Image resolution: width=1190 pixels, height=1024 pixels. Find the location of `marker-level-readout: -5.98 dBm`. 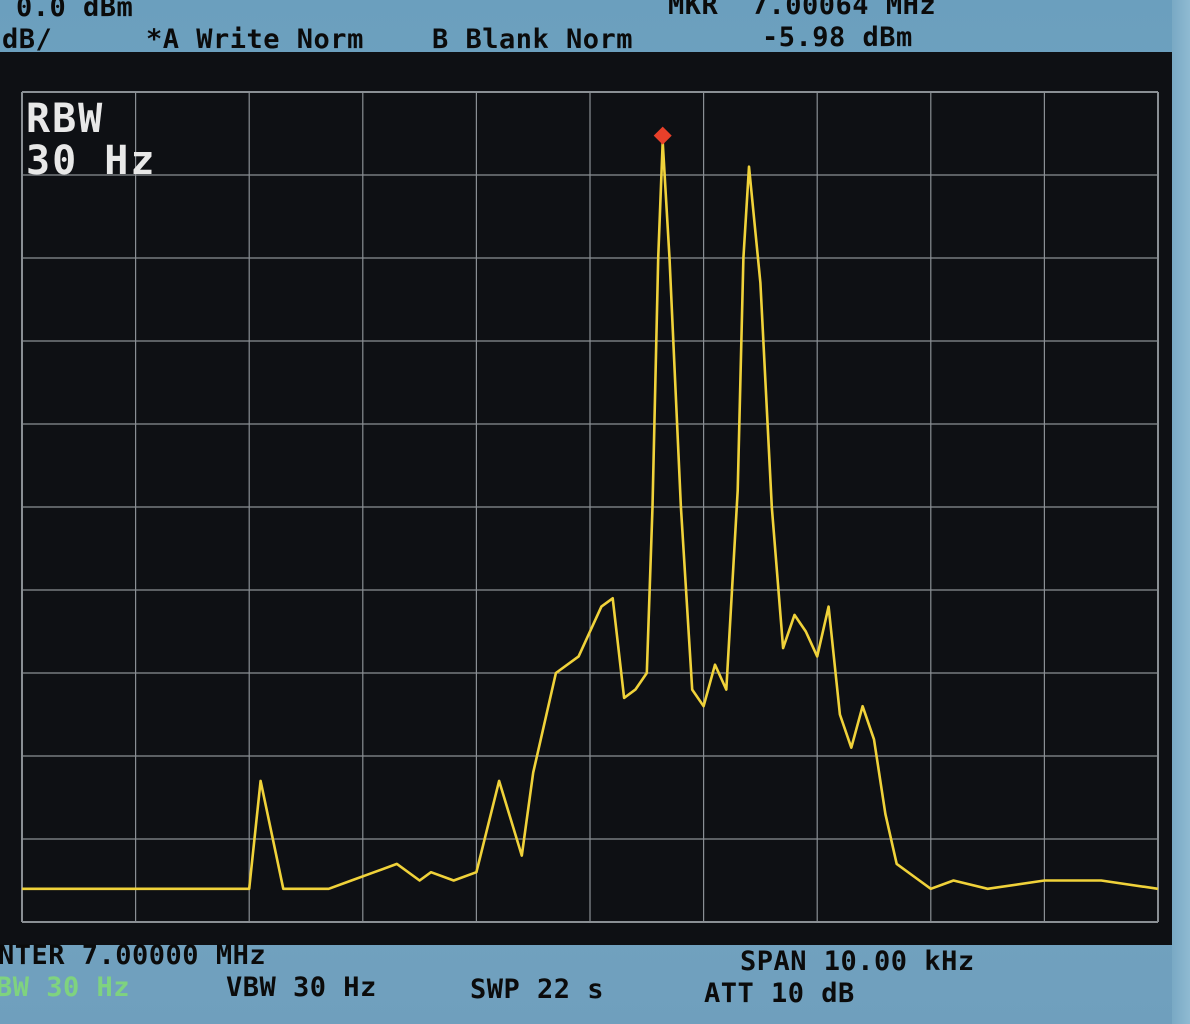

marker-level-readout: -5.98 dBm is located at coordinates (837, 37).